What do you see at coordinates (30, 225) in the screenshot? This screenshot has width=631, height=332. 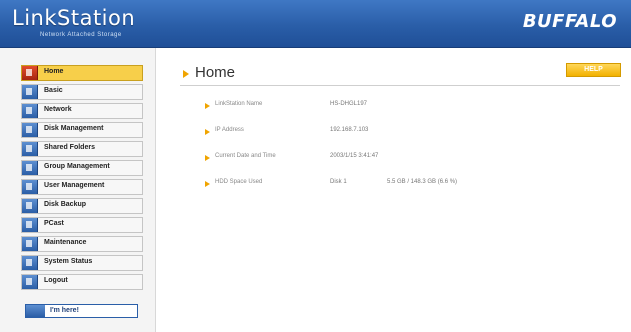 I see `pcast-icon` at bounding box center [30, 225].